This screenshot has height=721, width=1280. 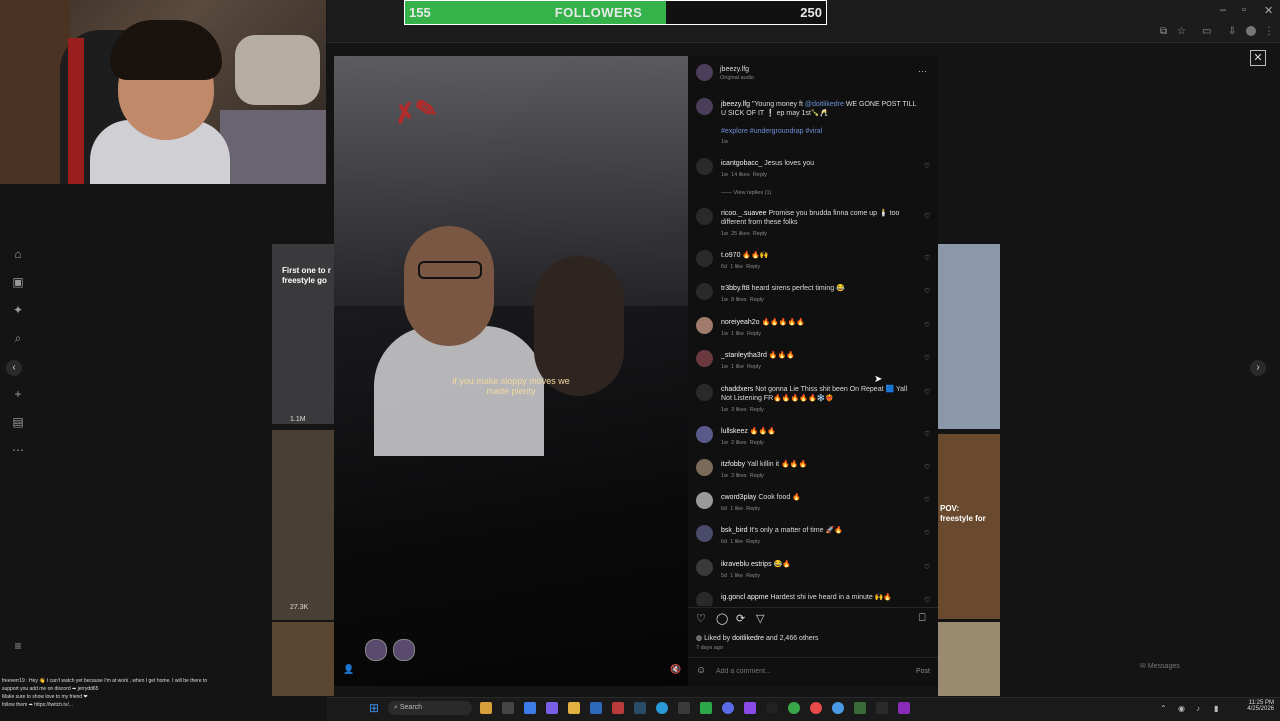 What do you see at coordinates (735, 104) in the screenshot?
I see `caption-username: jbeezy.lfg` at bounding box center [735, 104].